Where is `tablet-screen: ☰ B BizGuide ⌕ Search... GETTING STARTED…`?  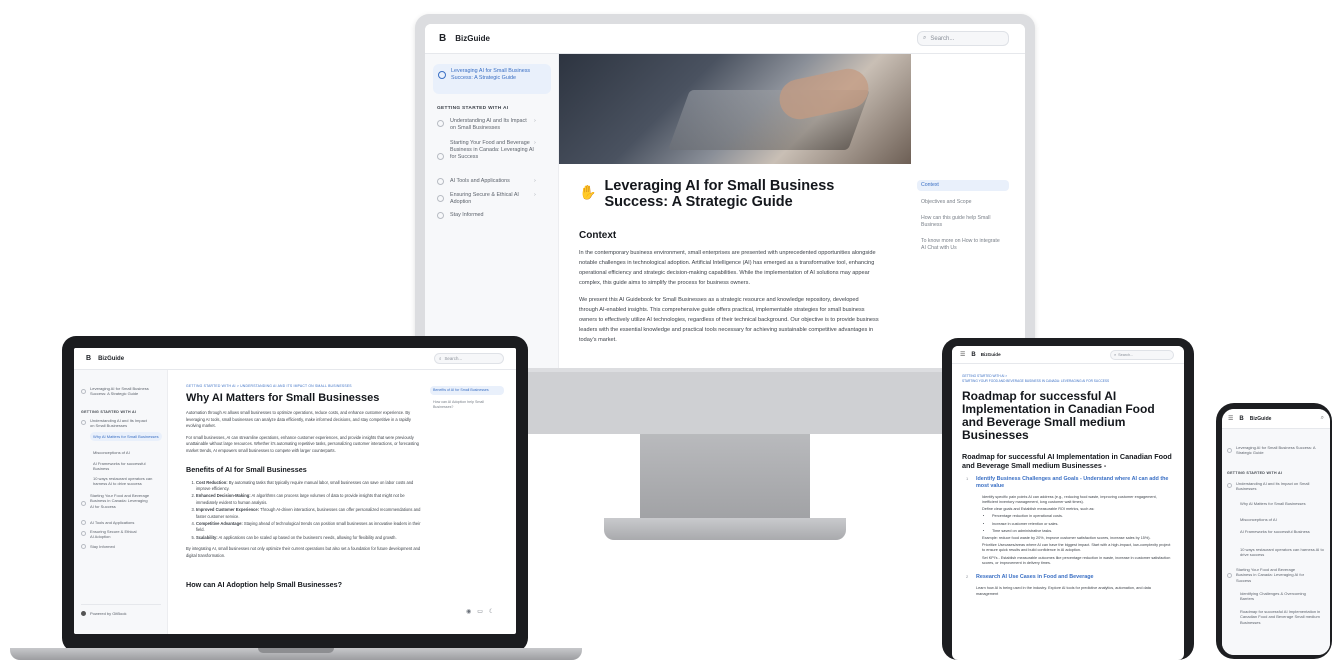
tablet-screen: ☰ B BizGuide ⌕ Search... GETTING STARTED… is located at coordinates (1068, 503).